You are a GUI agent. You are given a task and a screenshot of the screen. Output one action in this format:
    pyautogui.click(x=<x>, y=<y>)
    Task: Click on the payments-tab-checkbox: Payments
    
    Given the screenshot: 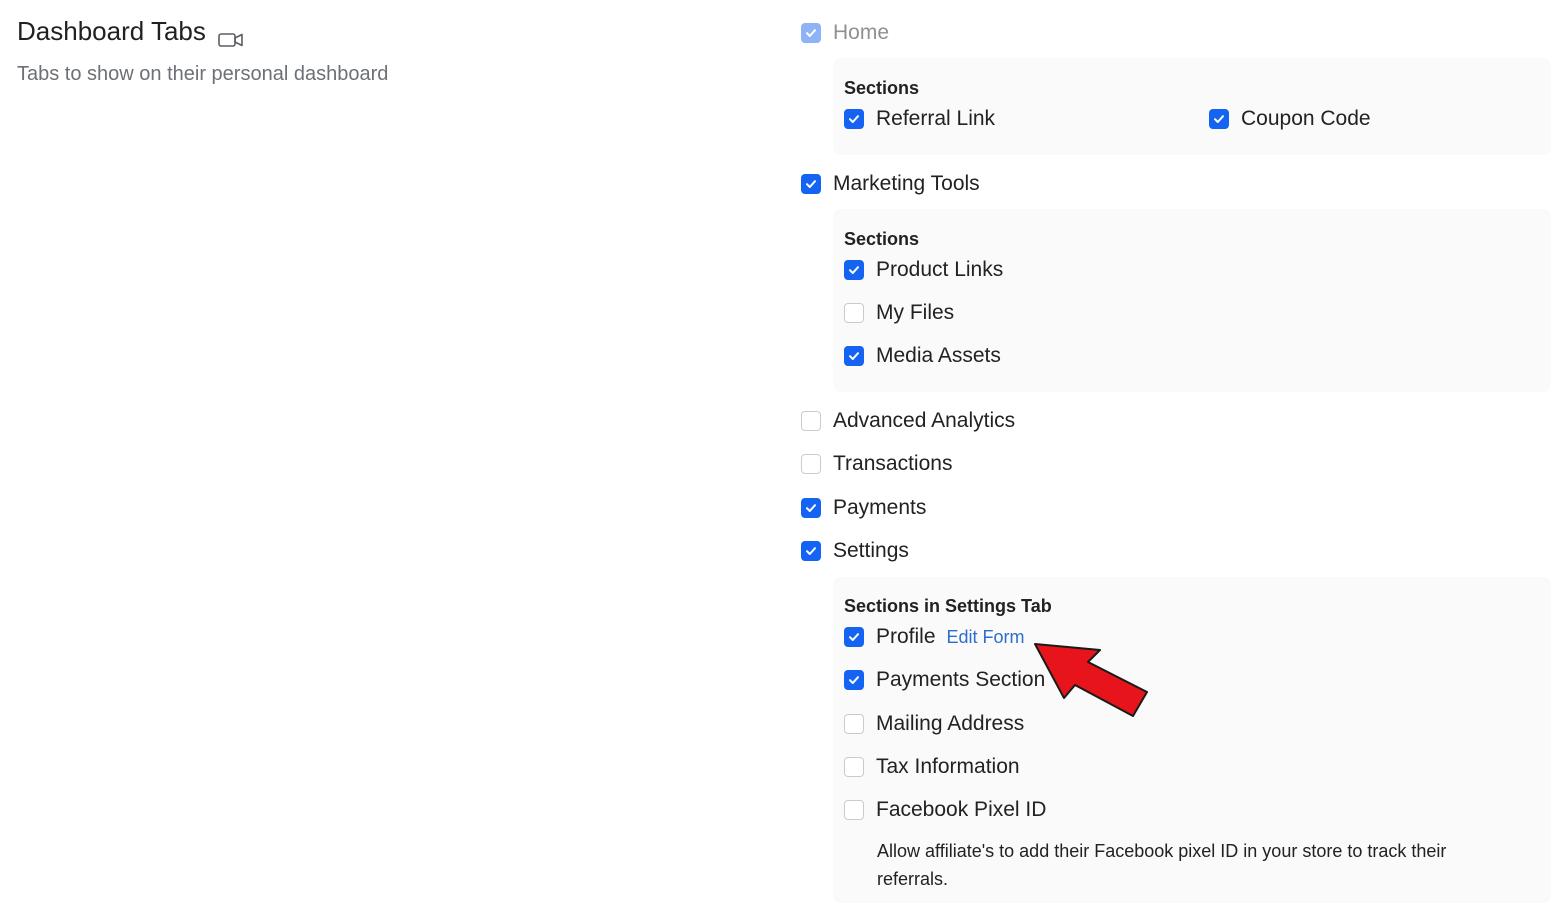 What is the action you would take?
    pyautogui.click(x=863, y=508)
    